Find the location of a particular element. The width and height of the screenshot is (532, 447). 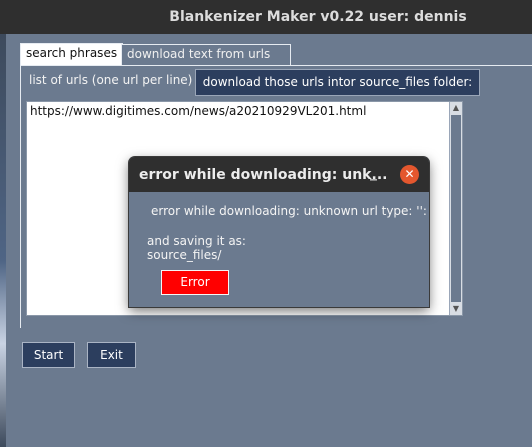

exit-button: Exit is located at coordinates (111, 355).